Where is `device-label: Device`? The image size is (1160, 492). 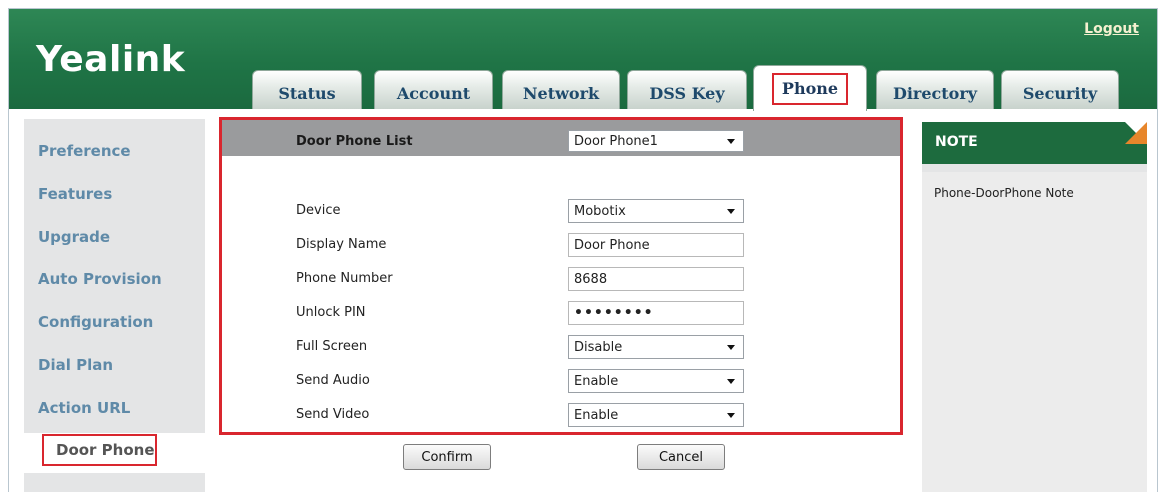 device-label: Device is located at coordinates (318, 210).